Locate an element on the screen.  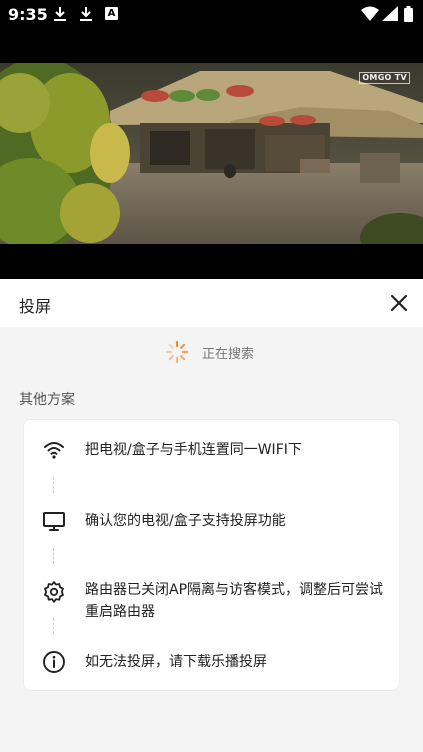
close-icon is located at coordinates (399, 303).